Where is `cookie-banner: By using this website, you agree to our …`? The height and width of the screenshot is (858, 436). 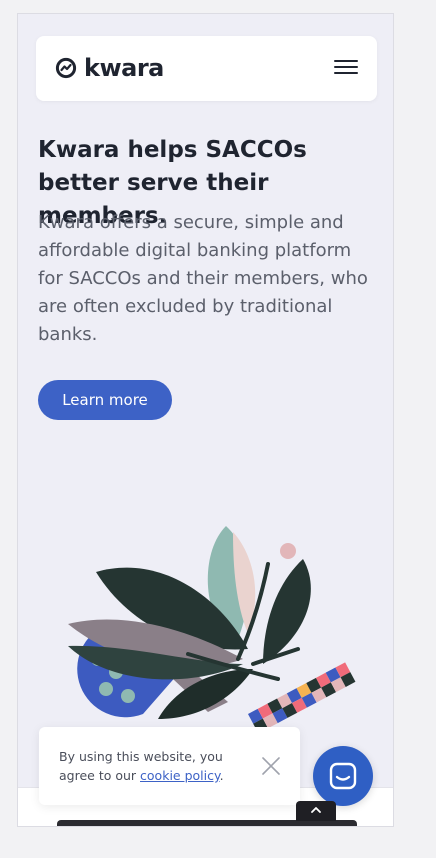 cookie-banner: By using this website, you agree to our … is located at coordinates (169, 766).